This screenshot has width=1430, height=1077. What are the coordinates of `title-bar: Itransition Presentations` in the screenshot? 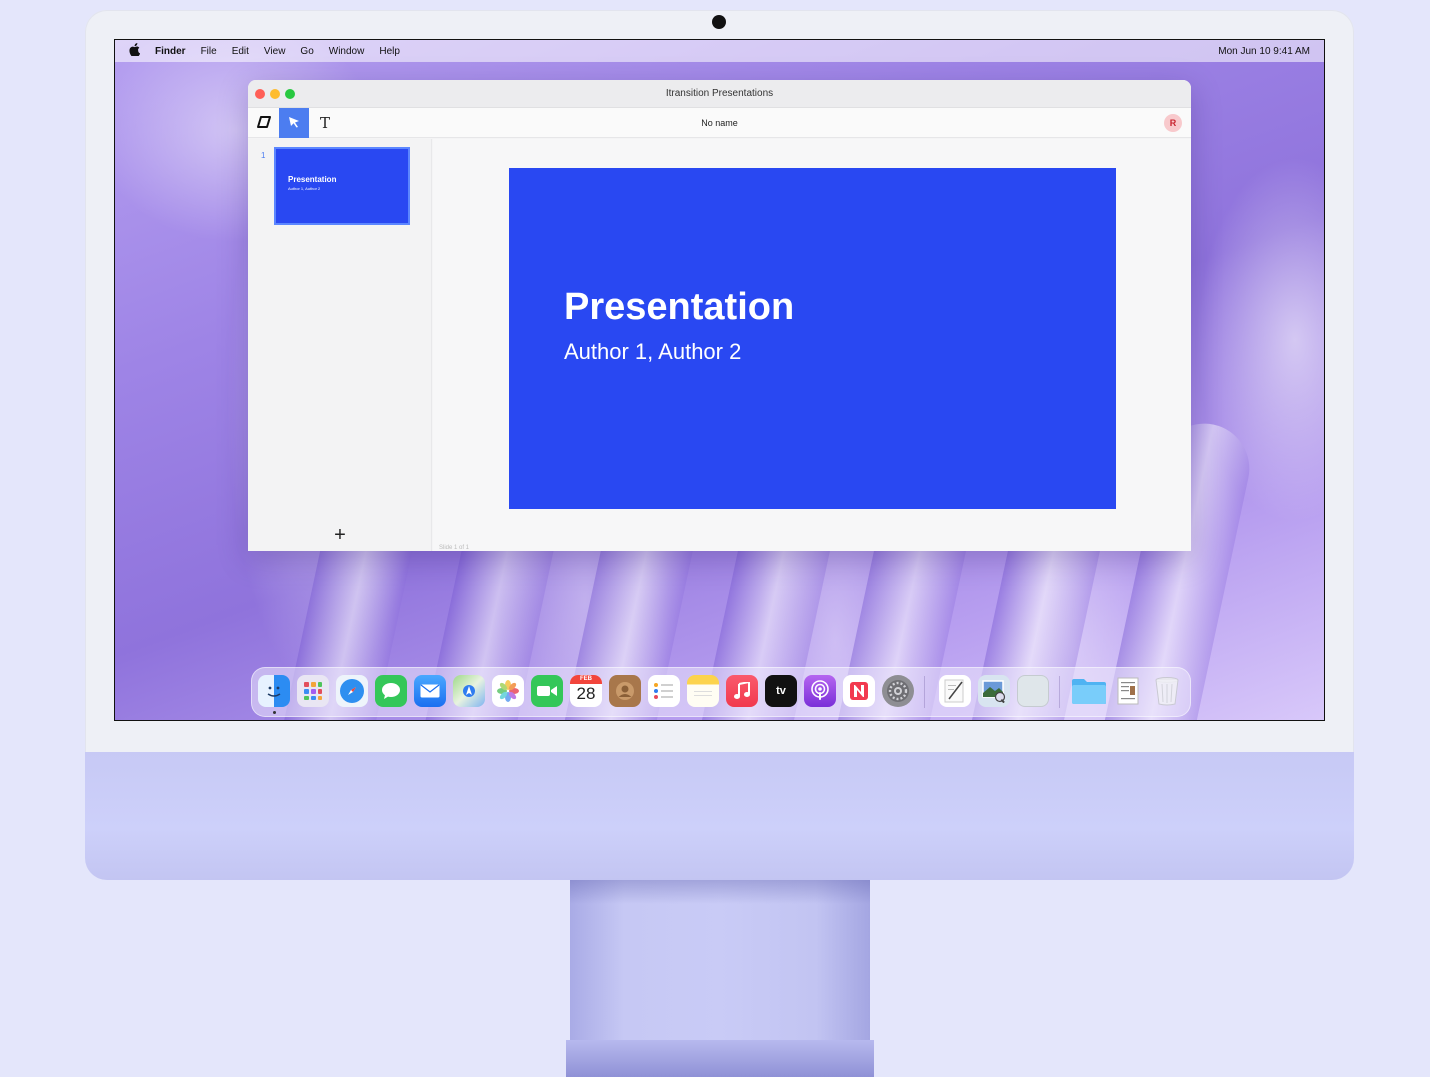 It's located at (719, 94).